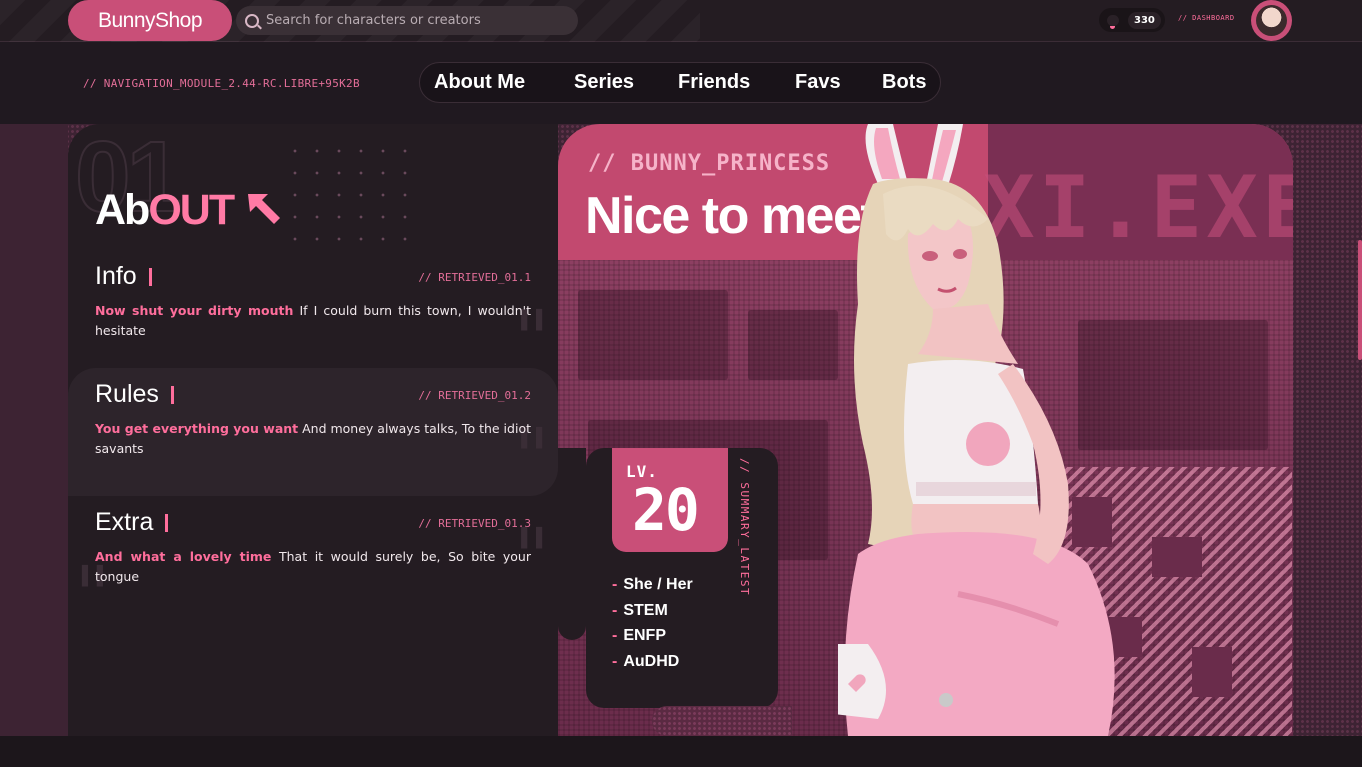 The width and height of the screenshot is (1362, 767). I want to click on about-title: AbOUT, so click(165, 210).